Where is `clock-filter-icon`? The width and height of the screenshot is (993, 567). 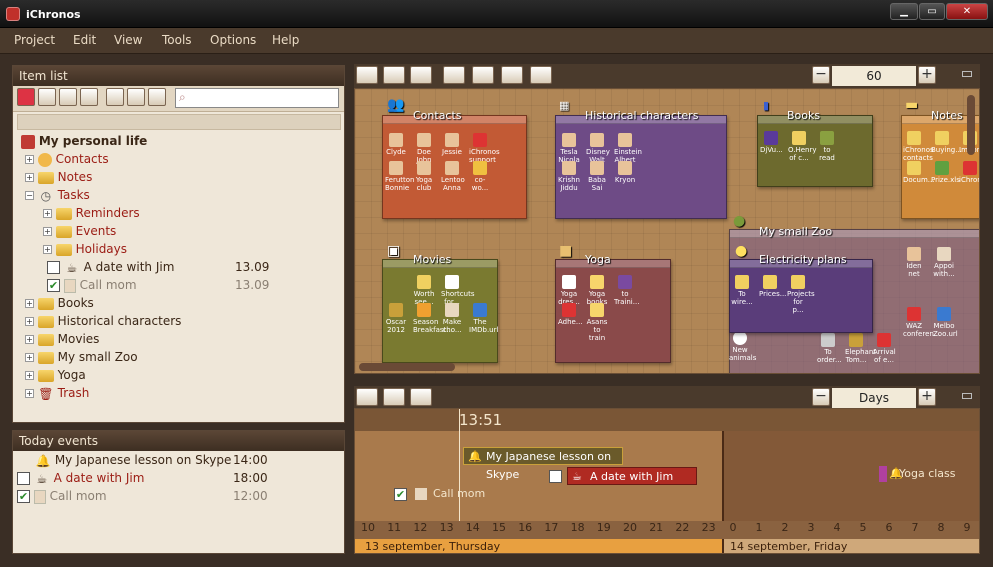
clock-filter-icon is located at coordinates (115, 97).